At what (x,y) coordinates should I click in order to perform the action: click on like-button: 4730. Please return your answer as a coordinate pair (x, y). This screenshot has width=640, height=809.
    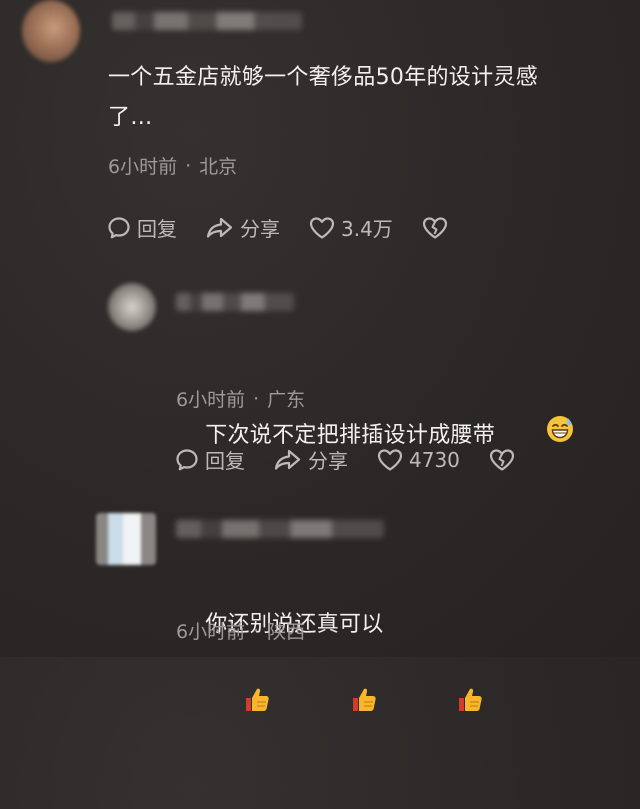
    Looking at the image, I should click on (418, 460).